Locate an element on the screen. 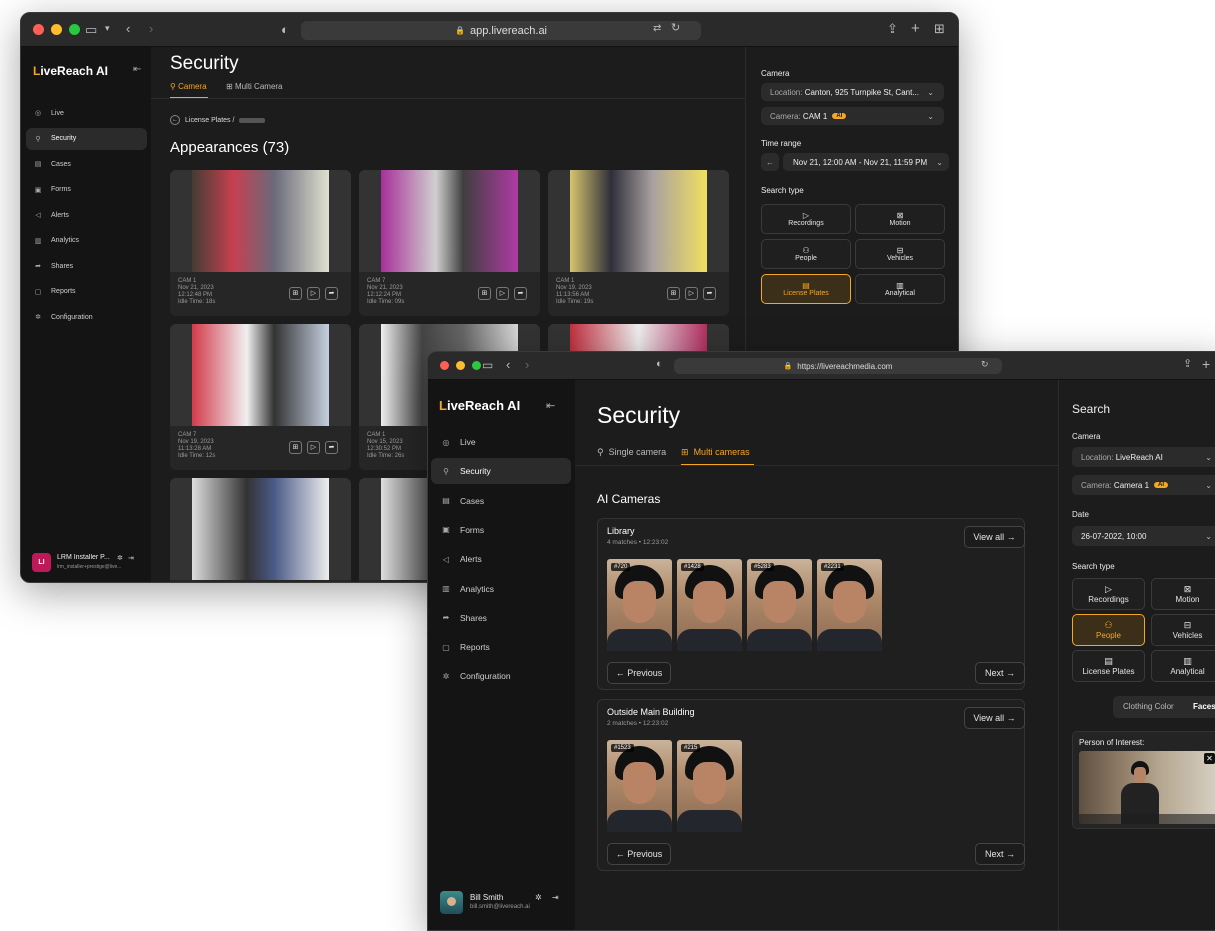 The image size is (1215, 931). face-match-thumbnail: #2231 is located at coordinates (849, 605).